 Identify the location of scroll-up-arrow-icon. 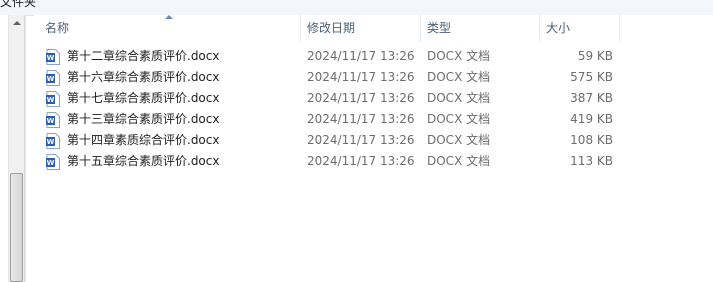
(17, 23).